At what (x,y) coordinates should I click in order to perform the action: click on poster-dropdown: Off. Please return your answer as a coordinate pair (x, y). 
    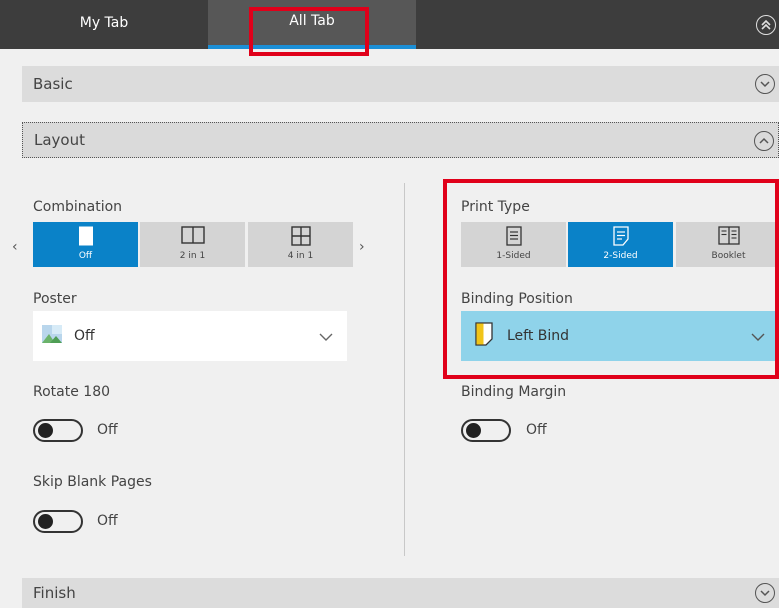
    Looking at the image, I should click on (190, 336).